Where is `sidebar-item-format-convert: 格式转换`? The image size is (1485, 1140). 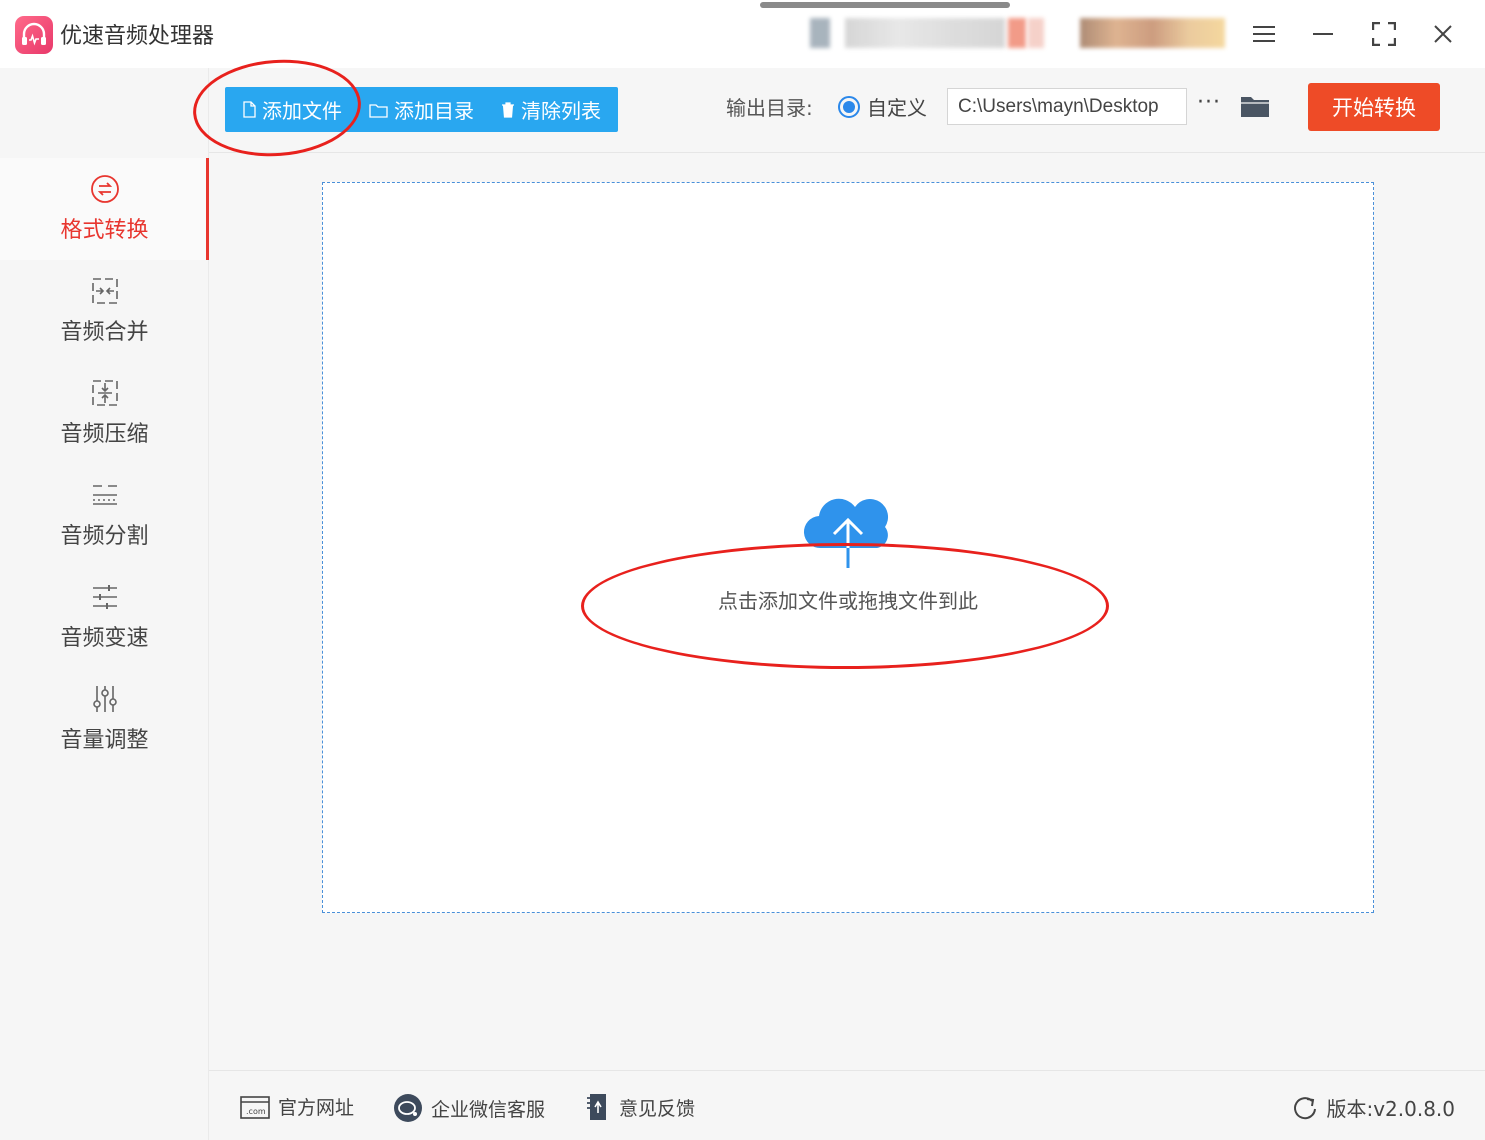 sidebar-item-format-convert: 格式转换 is located at coordinates (104, 209).